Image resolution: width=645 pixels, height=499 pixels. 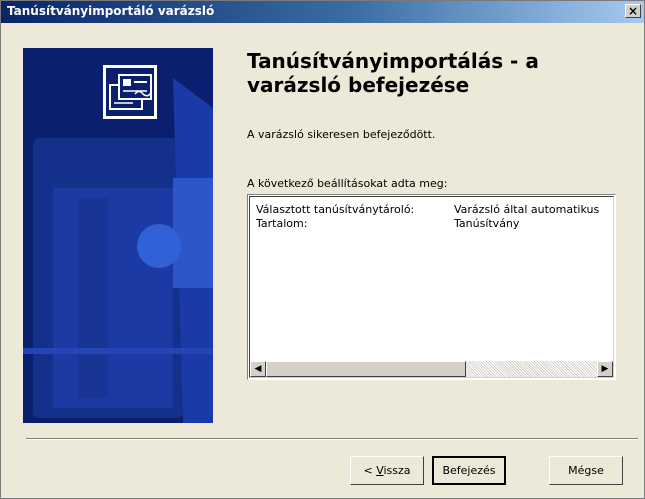 I want to click on setting-value: Varázsló által automatikus, so click(x=527, y=209).